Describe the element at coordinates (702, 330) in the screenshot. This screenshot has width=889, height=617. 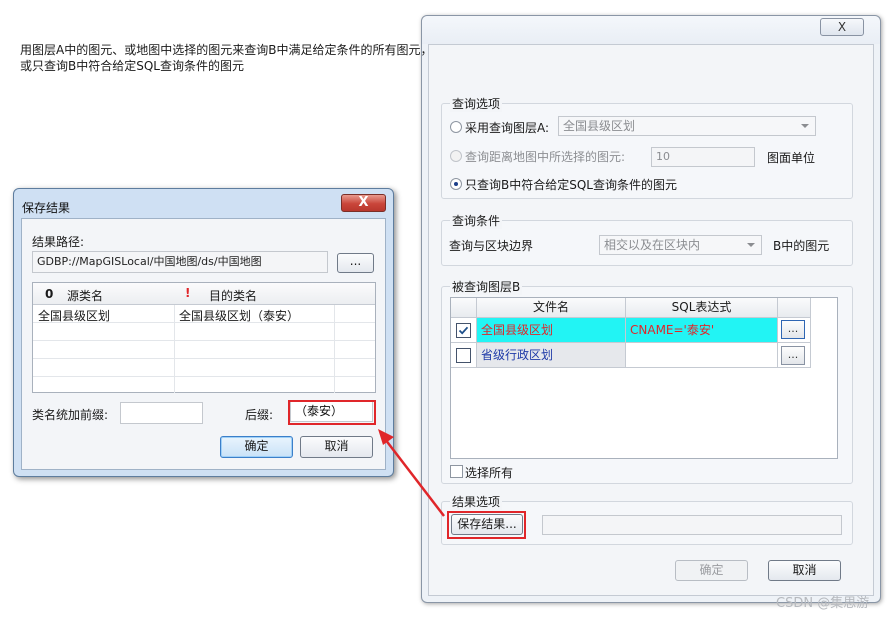
I see `row-1-sql: CNAME='泰安'` at that location.